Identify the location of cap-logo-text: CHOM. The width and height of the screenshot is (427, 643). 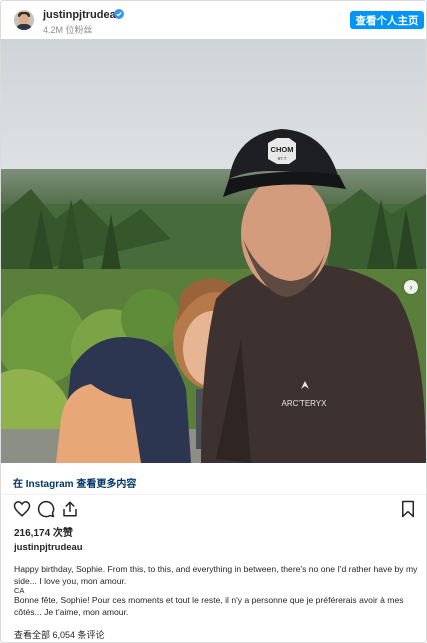
(282, 149).